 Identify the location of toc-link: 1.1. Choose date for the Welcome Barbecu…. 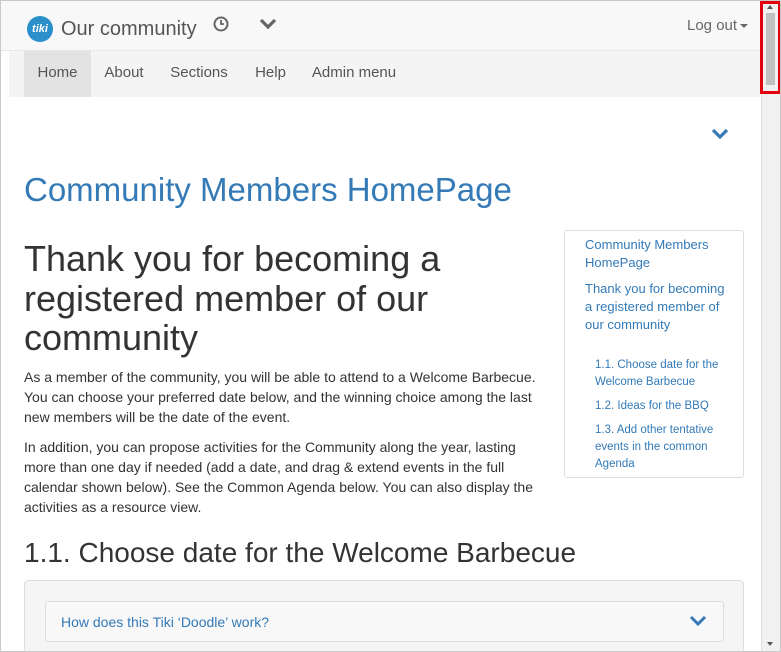
(665, 374).